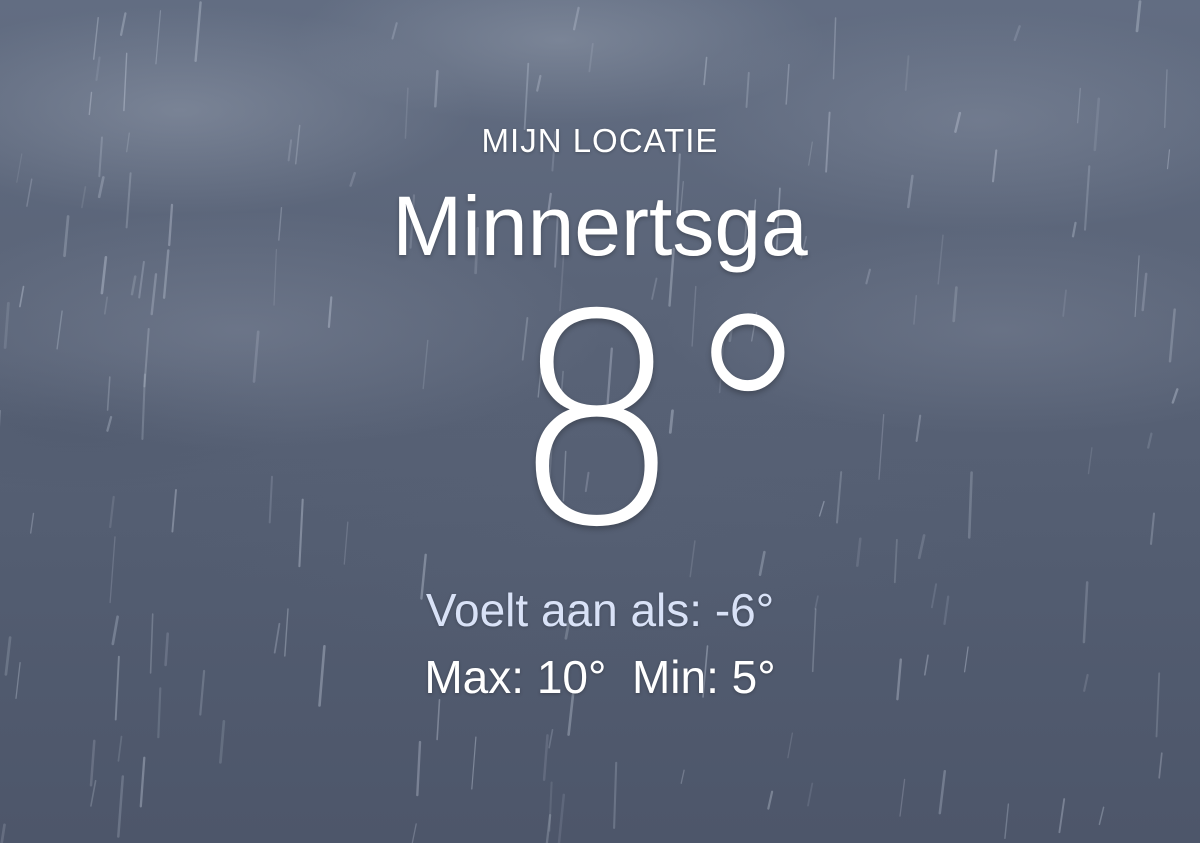  What do you see at coordinates (619, 677) in the screenshot?
I see `range-separator` at bounding box center [619, 677].